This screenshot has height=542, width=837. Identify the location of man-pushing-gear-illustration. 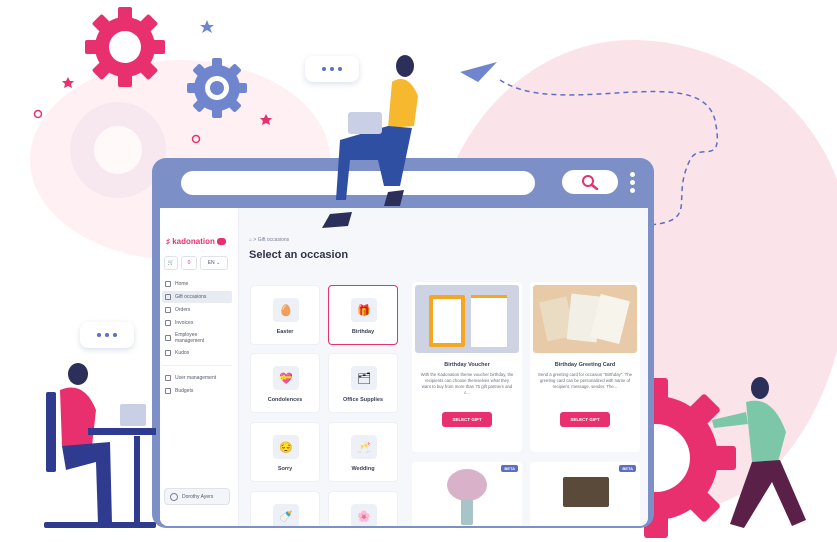
(759, 452).